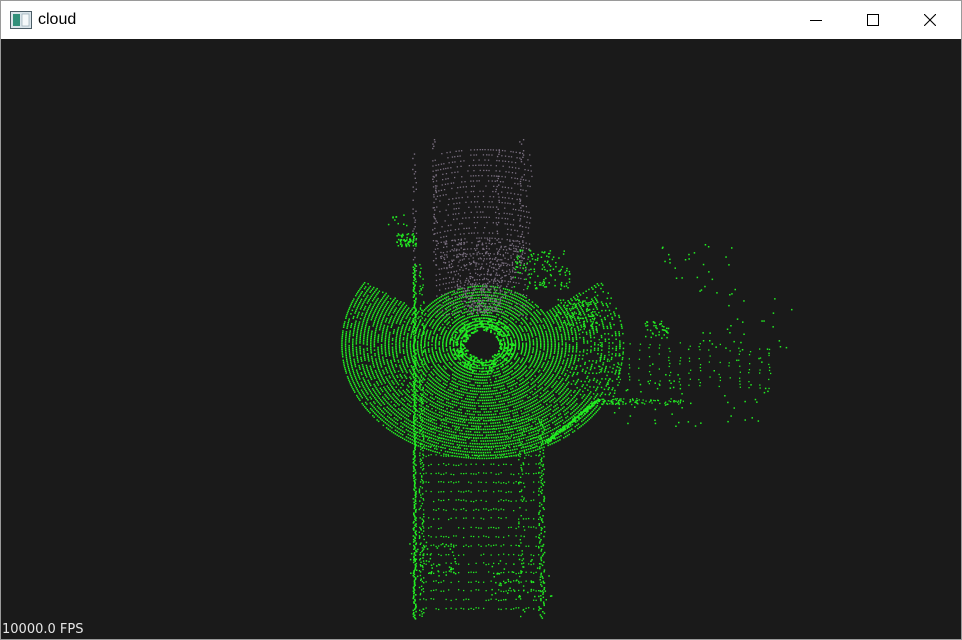 The height and width of the screenshot is (640, 962). I want to click on fps-counter: 10000.0 FPS, so click(43, 629).